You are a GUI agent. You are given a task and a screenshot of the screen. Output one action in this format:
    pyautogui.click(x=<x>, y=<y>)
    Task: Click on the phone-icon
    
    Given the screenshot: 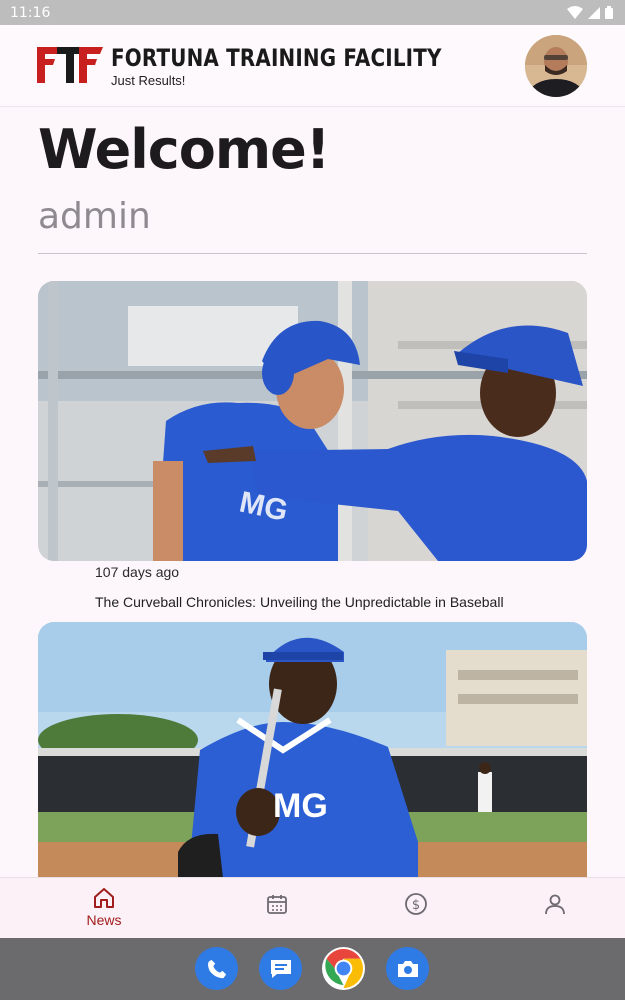 What is the action you would take?
    pyautogui.click(x=216, y=968)
    